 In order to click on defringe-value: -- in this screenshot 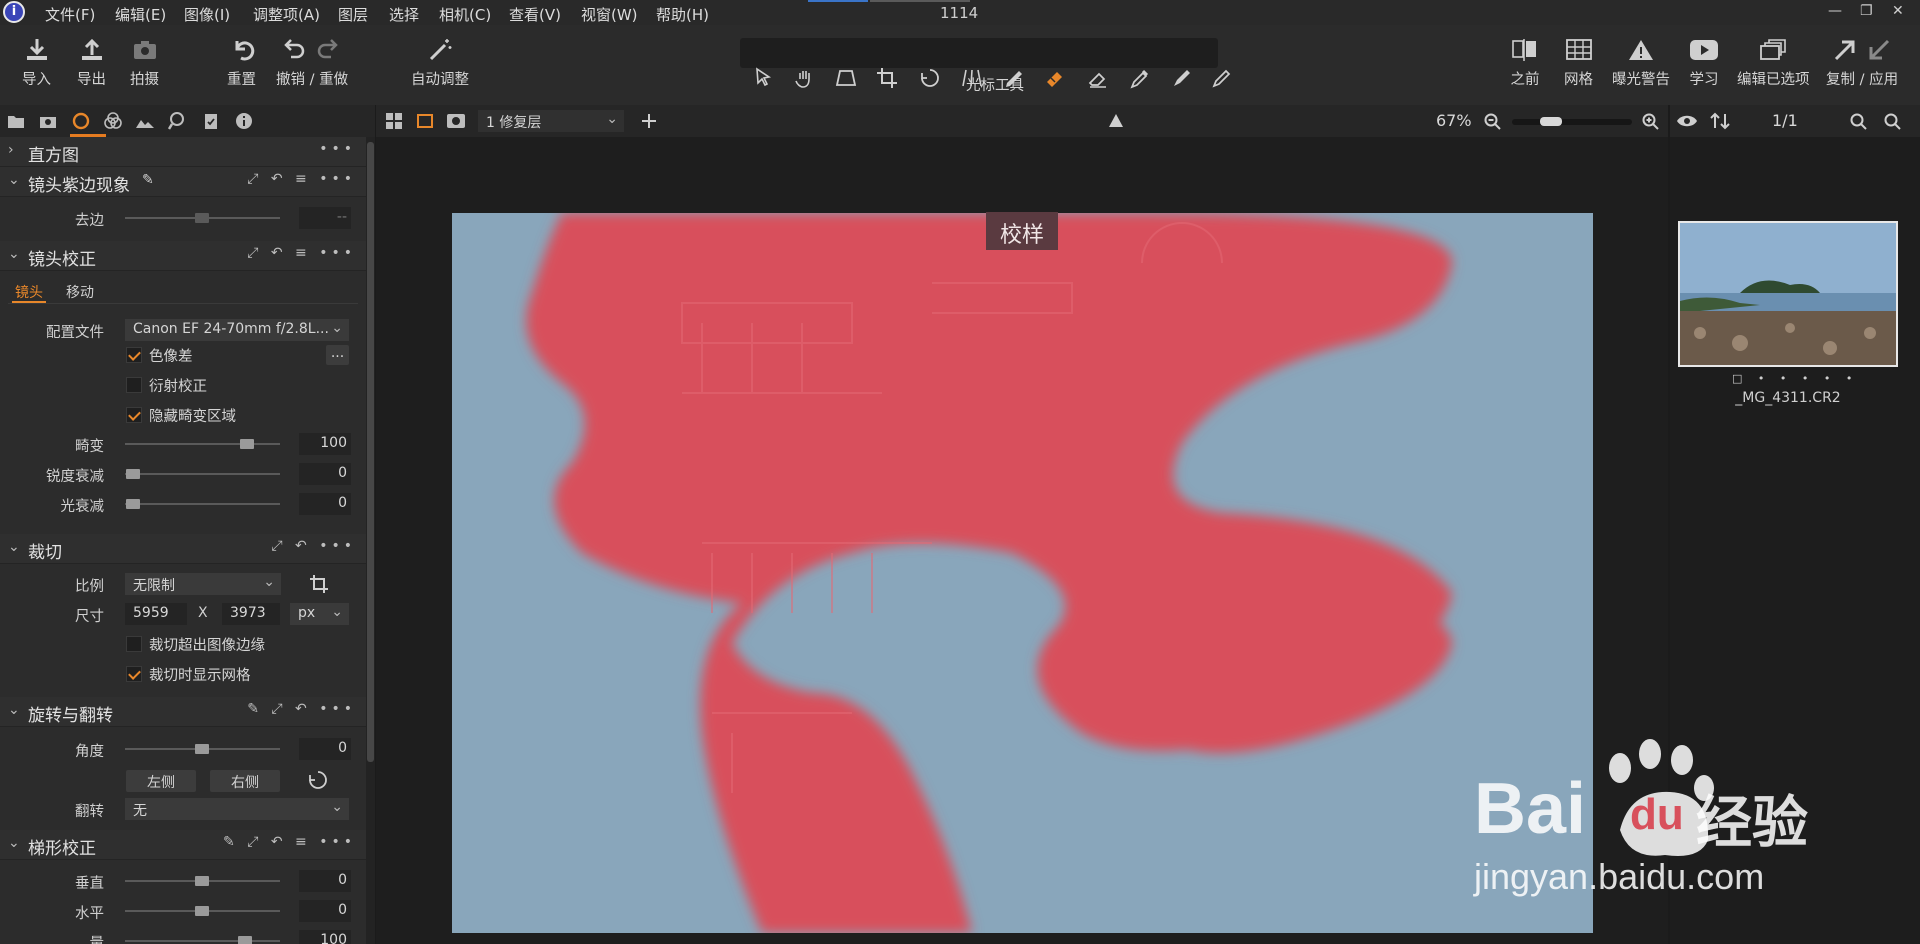, I will do `click(325, 218)`.